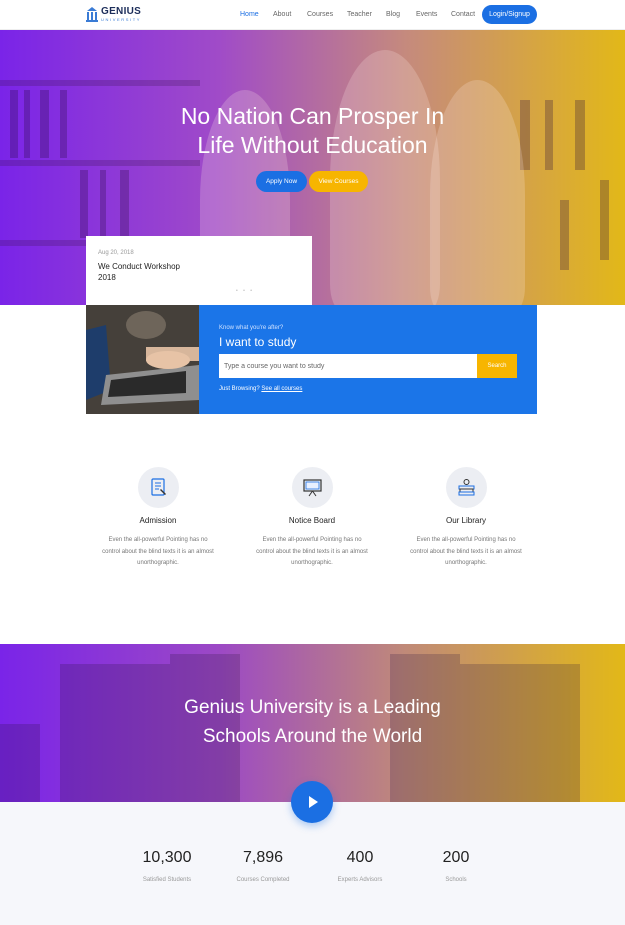 This screenshot has height=925, width=625. I want to click on search-button: Search, so click(497, 366).